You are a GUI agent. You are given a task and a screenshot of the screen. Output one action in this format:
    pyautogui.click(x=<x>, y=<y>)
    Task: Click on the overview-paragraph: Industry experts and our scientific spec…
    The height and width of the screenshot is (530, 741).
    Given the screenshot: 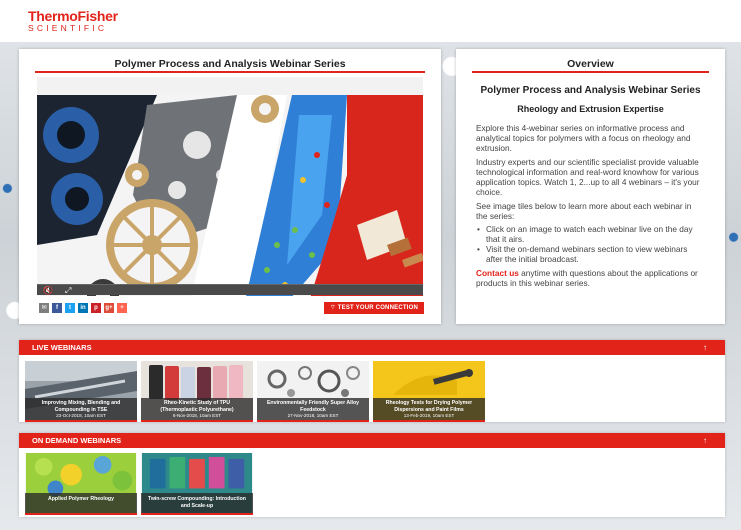 What is the action you would take?
    pyautogui.click(x=588, y=177)
    